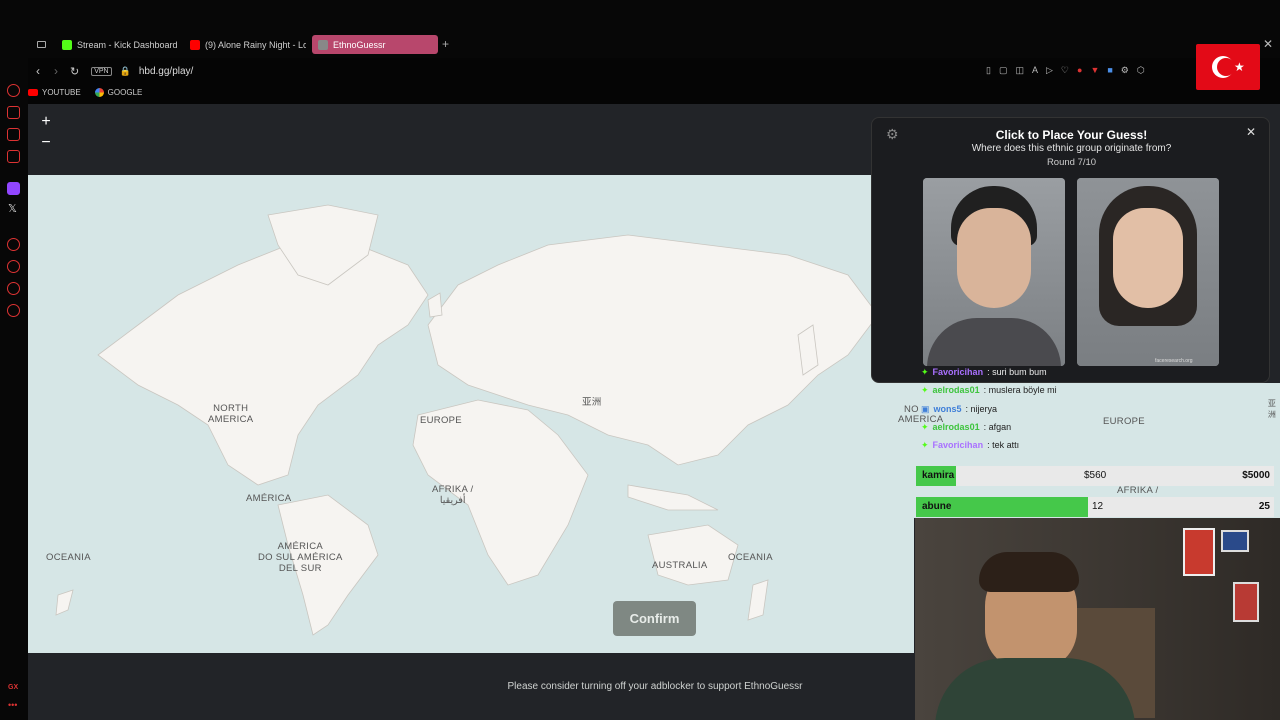 This screenshot has width=1280, height=720. I want to click on forward-icon: ›, so click(56, 71).